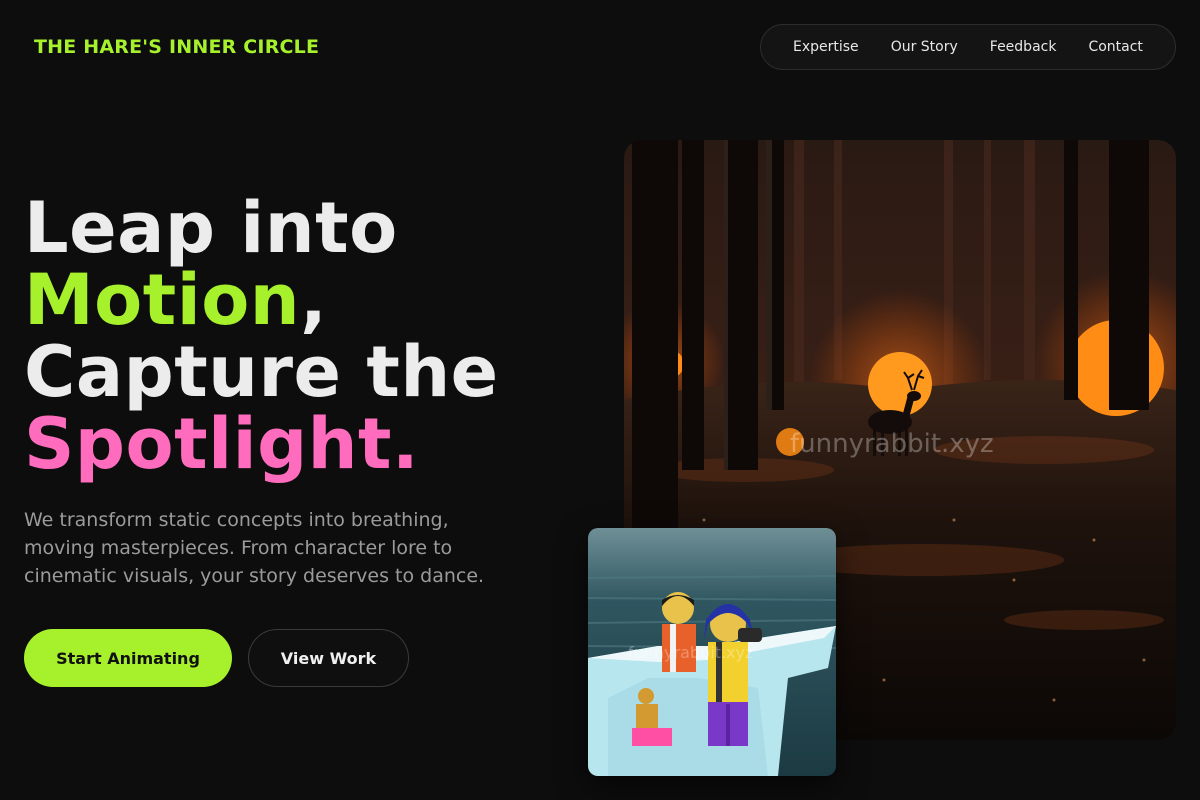 The width and height of the screenshot is (1200, 800). What do you see at coordinates (968, 47) in the screenshot?
I see `main-nav: Expertise Our Story Feedback Contact` at bounding box center [968, 47].